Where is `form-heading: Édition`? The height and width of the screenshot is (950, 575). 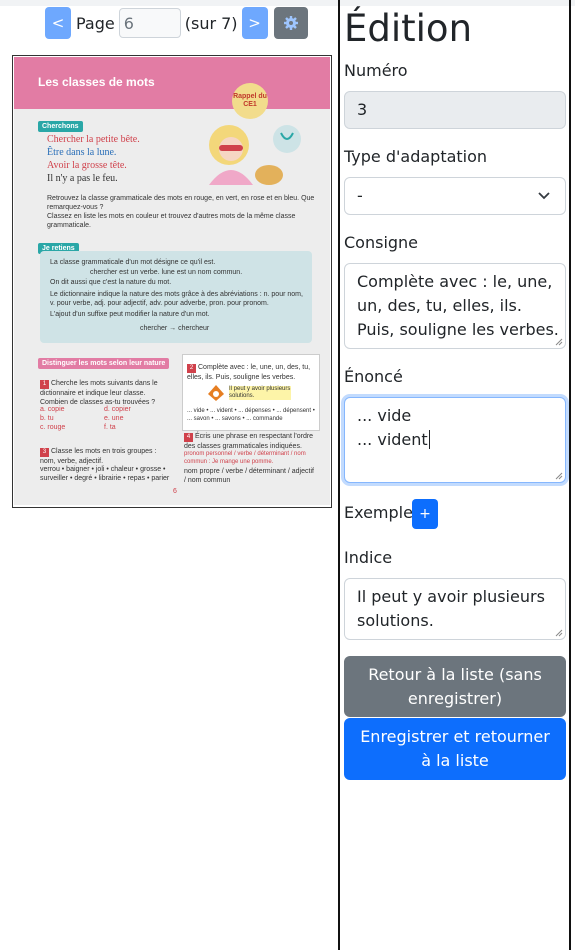
form-heading: Édition is located at coordinates (408, 28).